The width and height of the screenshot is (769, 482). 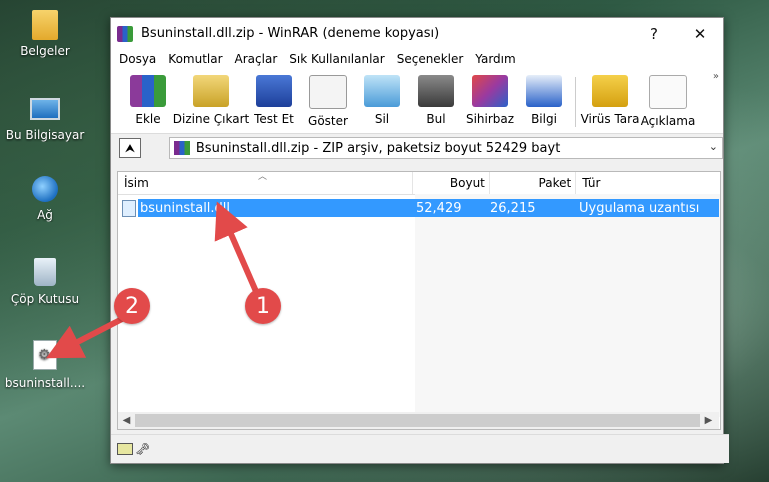 What do you see at coordinates (153, 280) in the screenshot?
I see `annotation-arrows` at bounding box center [153, 280].